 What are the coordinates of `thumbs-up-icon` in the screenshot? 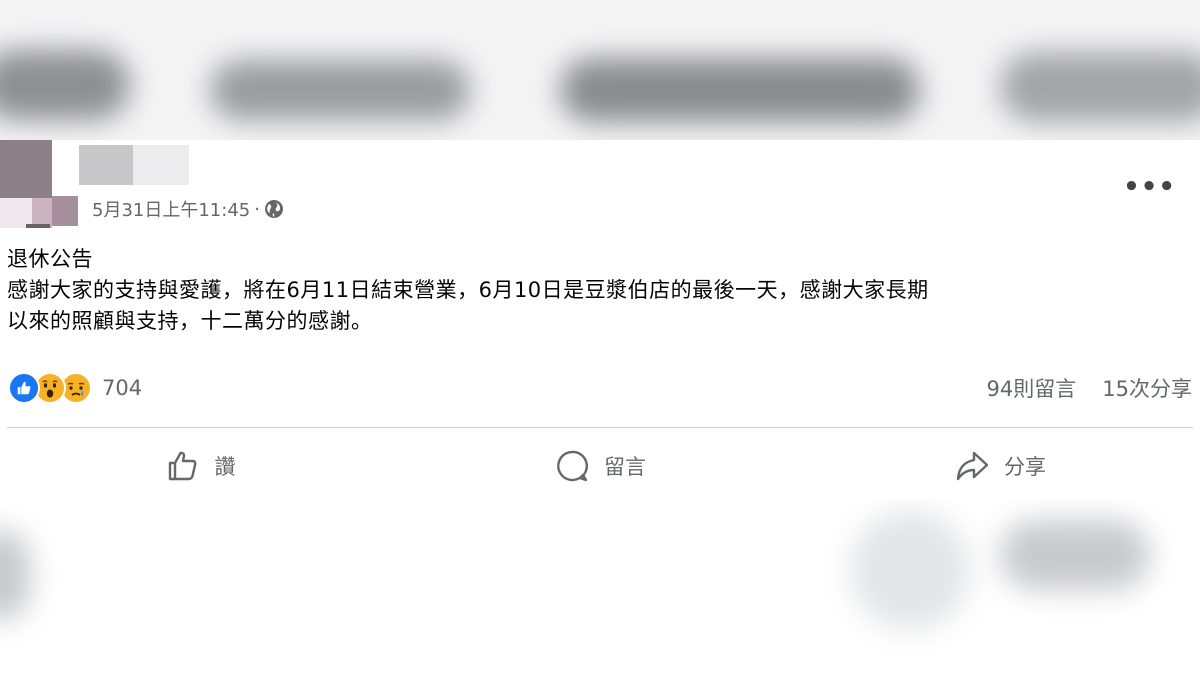 It's located at (182, 466).